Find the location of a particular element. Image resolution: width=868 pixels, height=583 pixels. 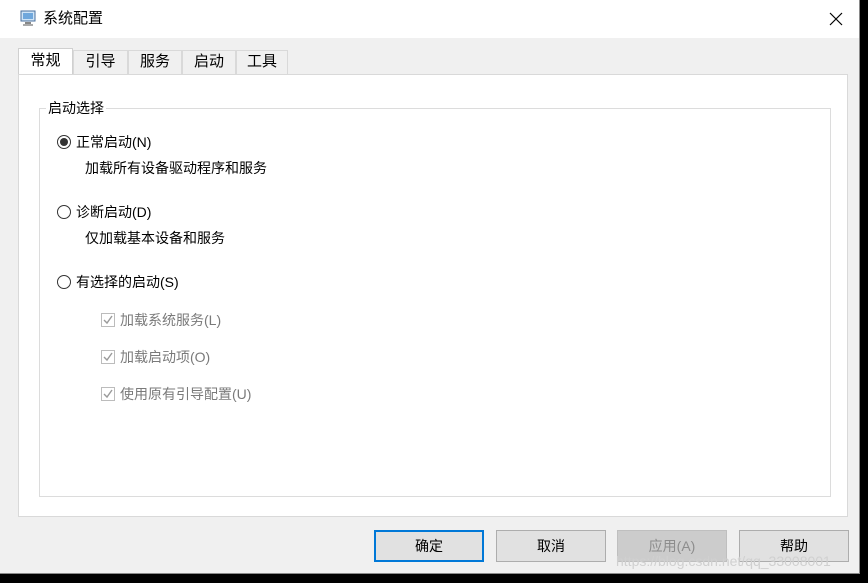

radio-normal-startup-label: 正常启动(N) is located at coordinates (114, 142).